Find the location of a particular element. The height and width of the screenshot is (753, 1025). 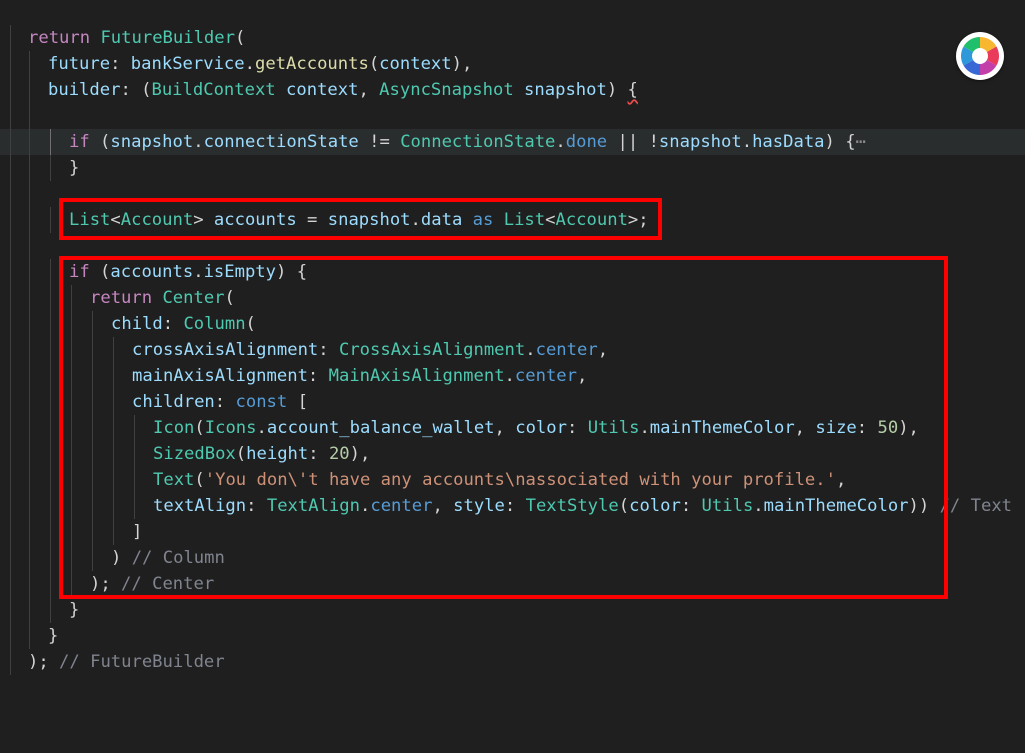

code-line-1: return FutureBuilder( is located at coordinates (512, 38).